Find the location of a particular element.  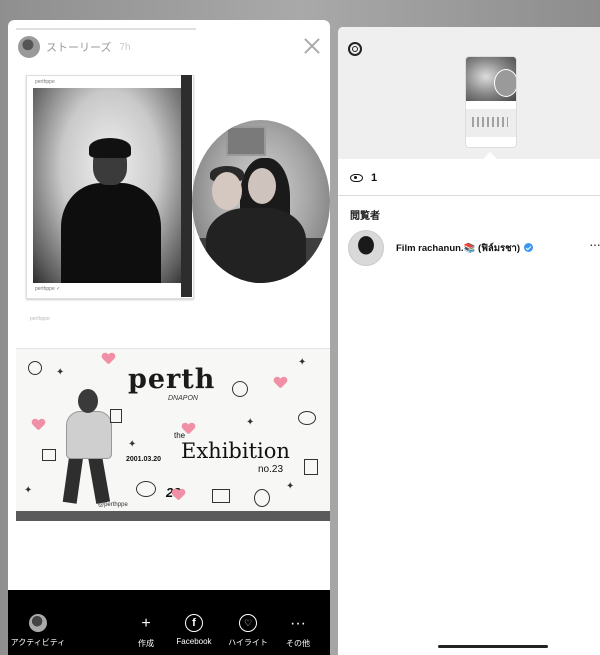

view-count: 1 is located at coordinates (374, 178).